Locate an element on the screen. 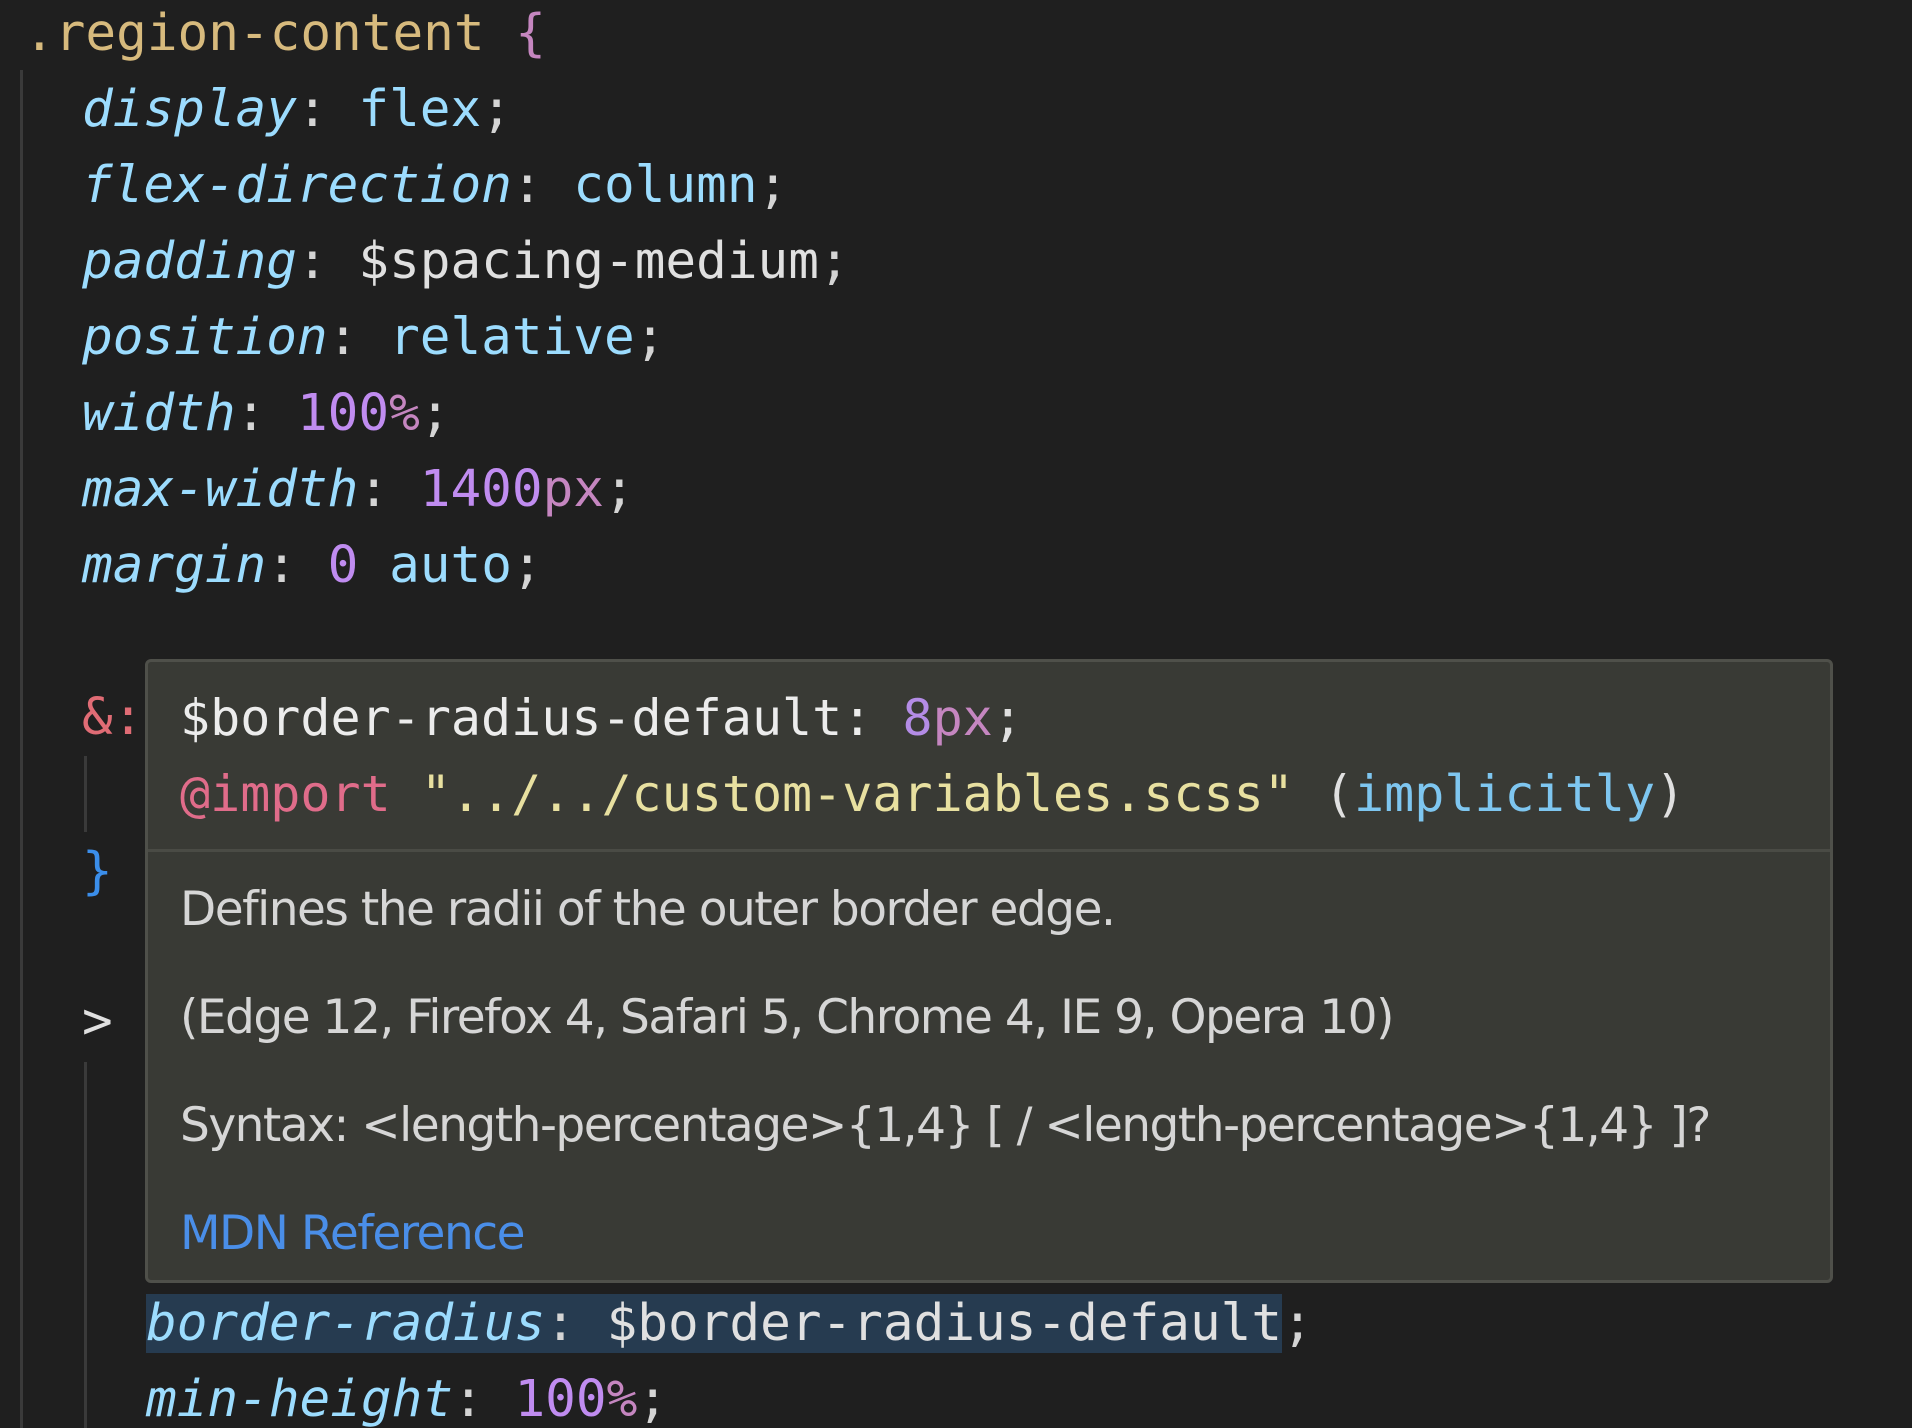 Image resolution: width=1912 pixels, height=1428 pixels. child-combinator: > is located at coordinates (97, 1021).